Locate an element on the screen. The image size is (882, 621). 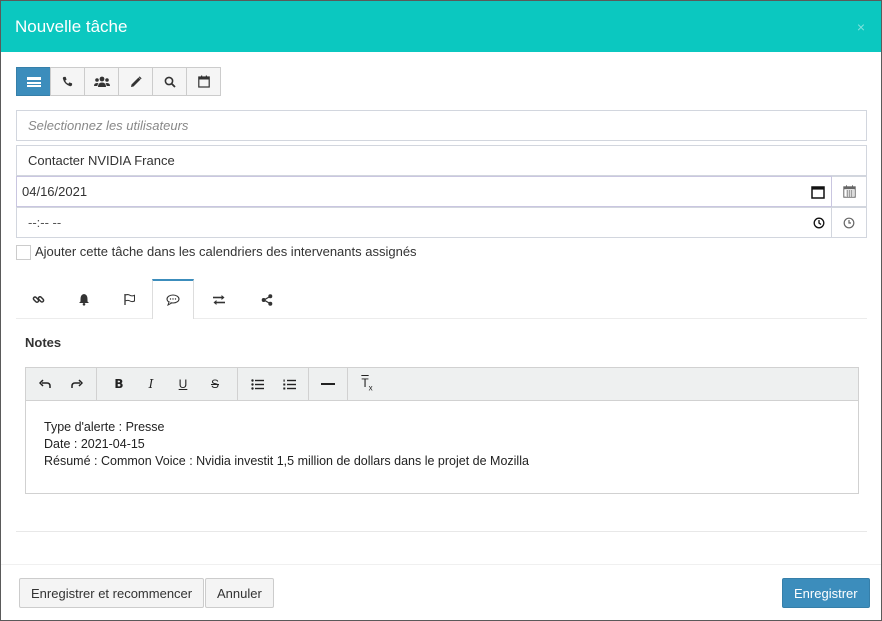
insert-group is located at coordinates (328, 384).